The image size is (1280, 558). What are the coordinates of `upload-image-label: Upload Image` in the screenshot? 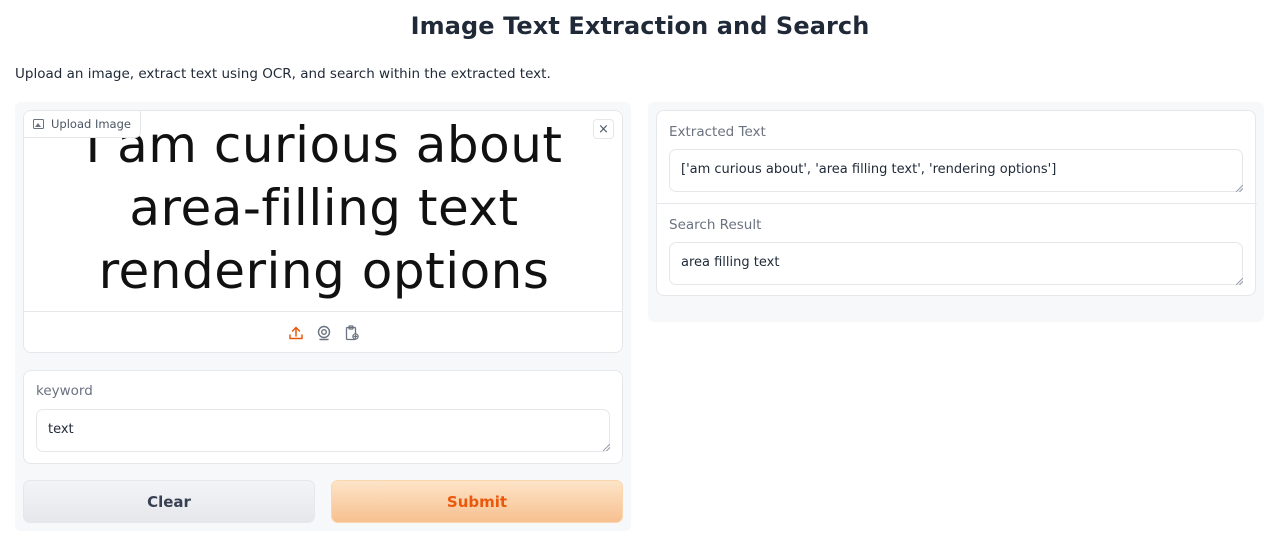 It's located at (82, 124).